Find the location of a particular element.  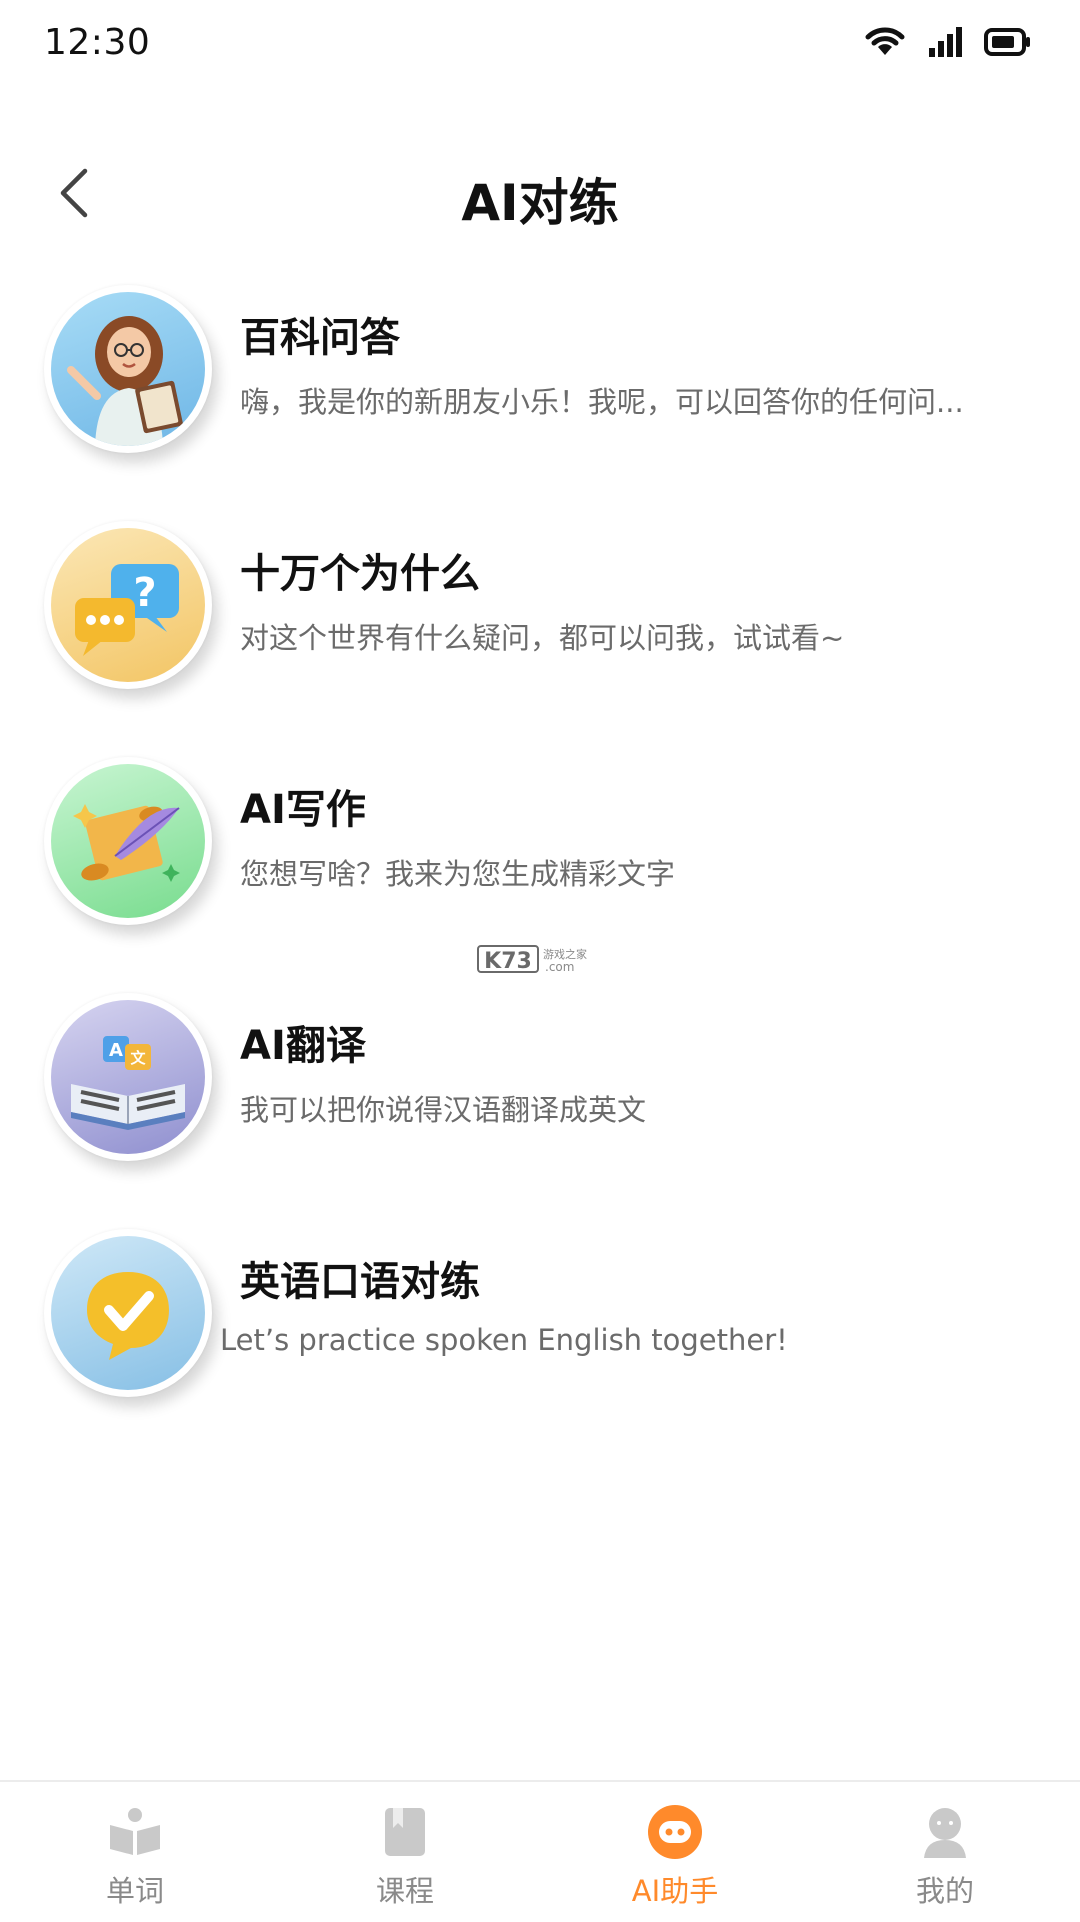

watermark-logo: K73 游戏之家 .com is located at coordinates (540, 959).